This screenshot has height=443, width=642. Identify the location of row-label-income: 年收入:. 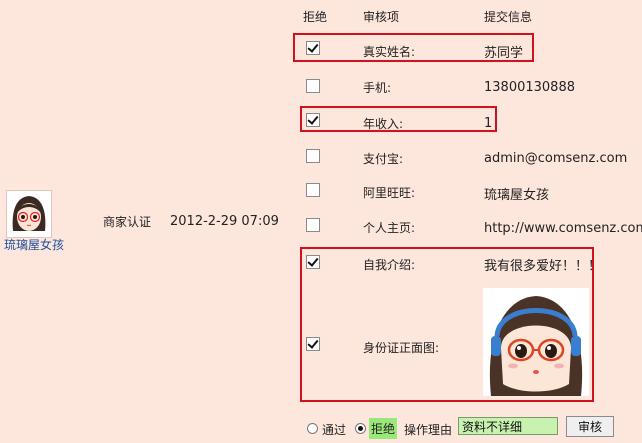
(383, 124).